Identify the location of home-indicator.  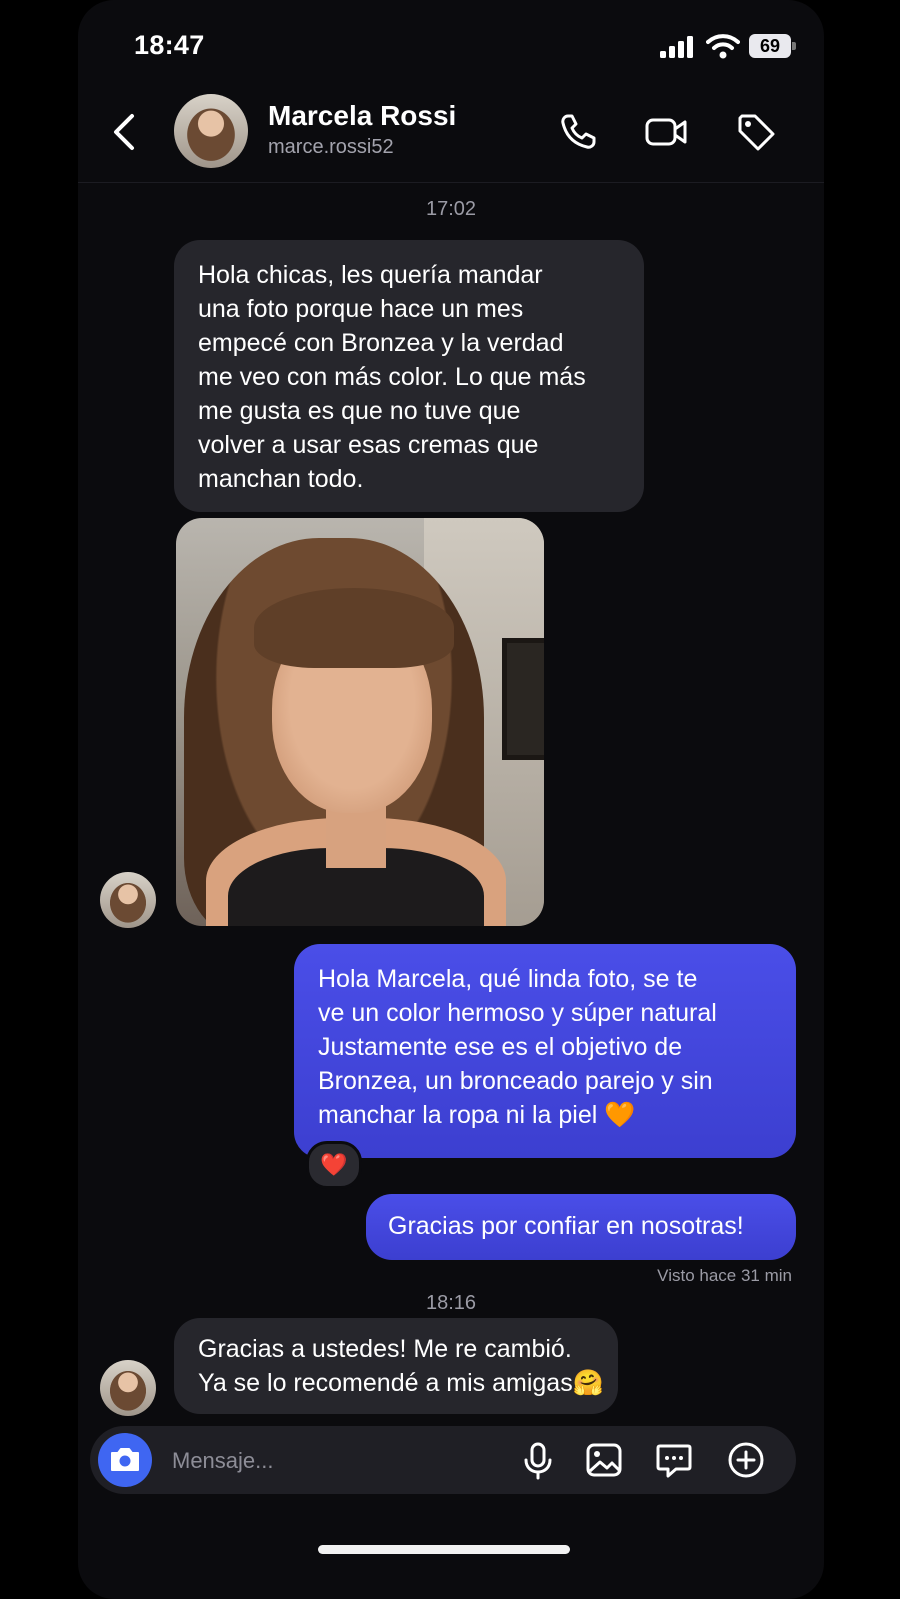
(444, 1549).